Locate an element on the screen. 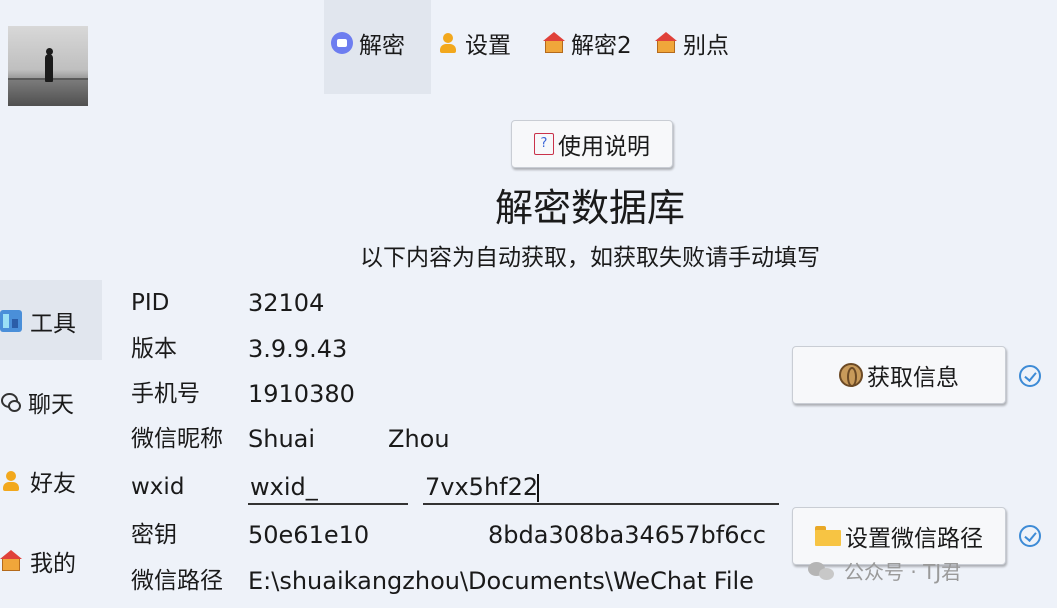 This screenshot has width=1057, height=608. help-button: ? 使用说明 is located at coordinates (592, 144).